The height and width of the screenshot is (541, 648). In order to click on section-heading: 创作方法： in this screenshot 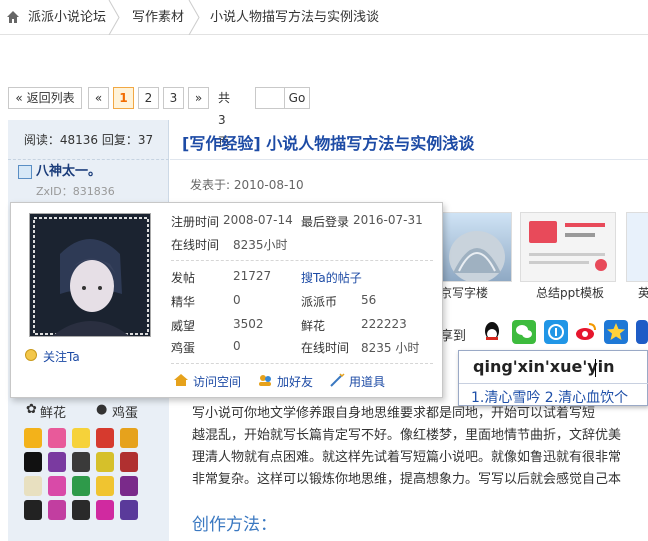, I will do `click(234, 525)`.